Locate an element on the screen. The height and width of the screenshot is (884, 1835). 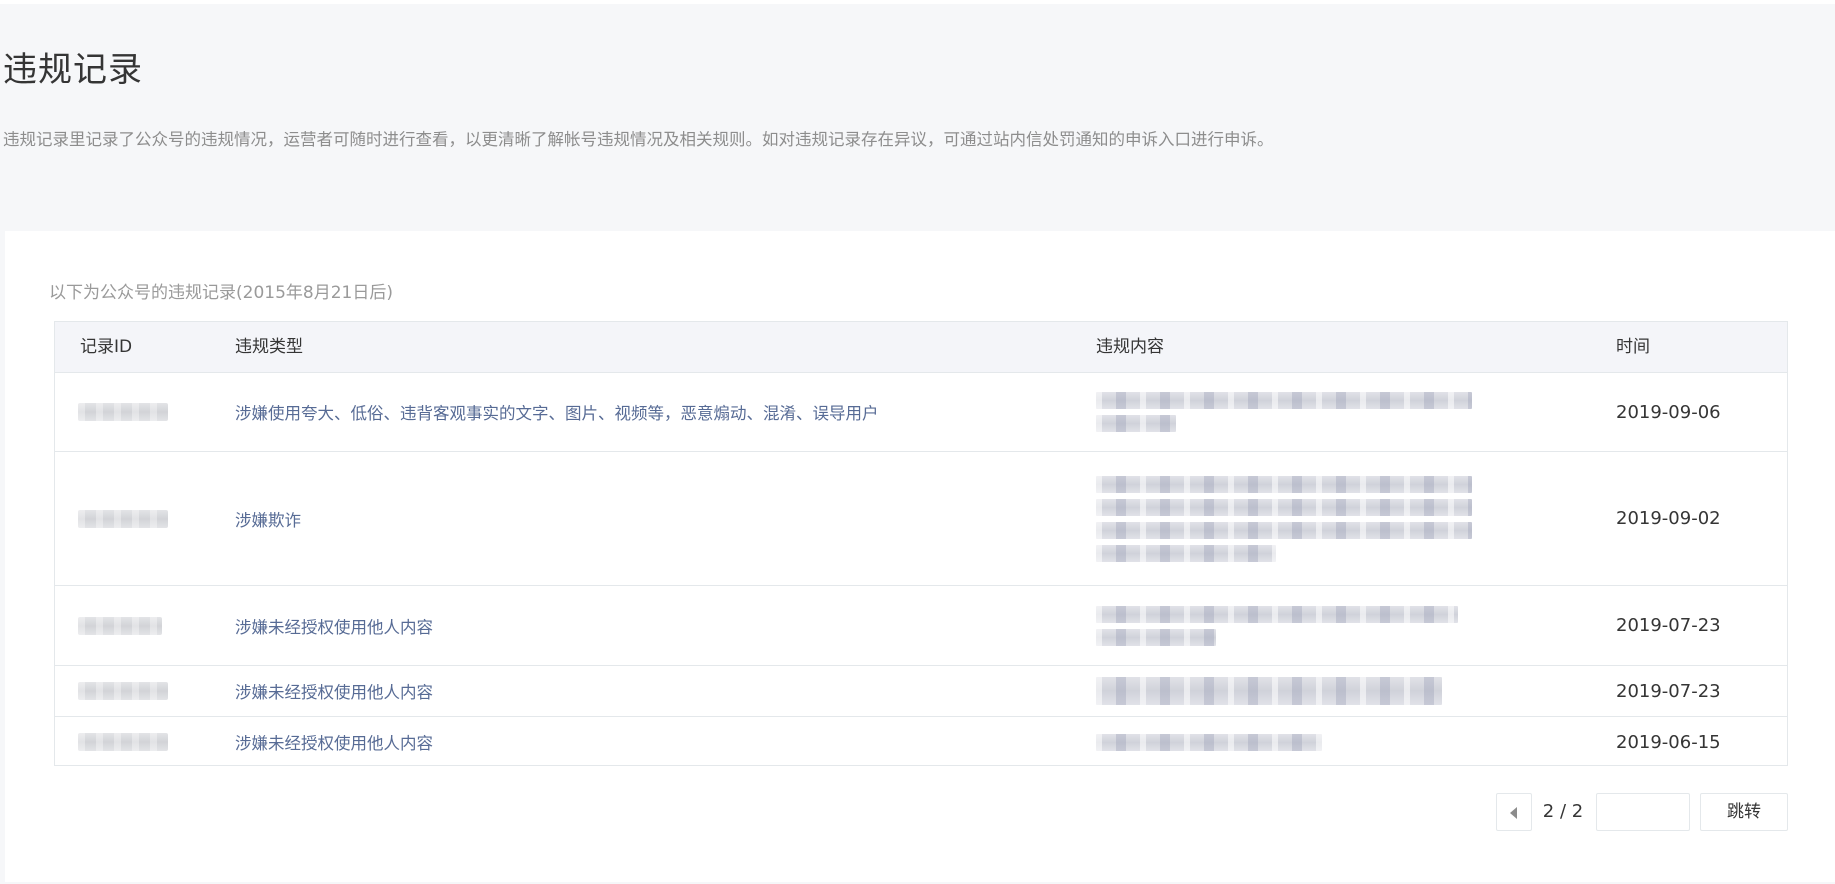
page-title: 违规记录 is located at coordinates (73, 70).